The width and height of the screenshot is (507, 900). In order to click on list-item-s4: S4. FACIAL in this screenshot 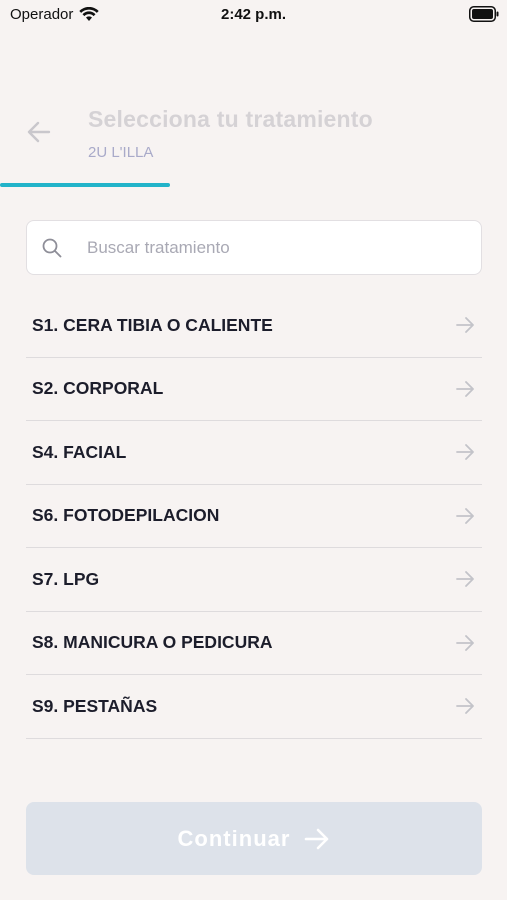, I will do `click(254, 453)`.